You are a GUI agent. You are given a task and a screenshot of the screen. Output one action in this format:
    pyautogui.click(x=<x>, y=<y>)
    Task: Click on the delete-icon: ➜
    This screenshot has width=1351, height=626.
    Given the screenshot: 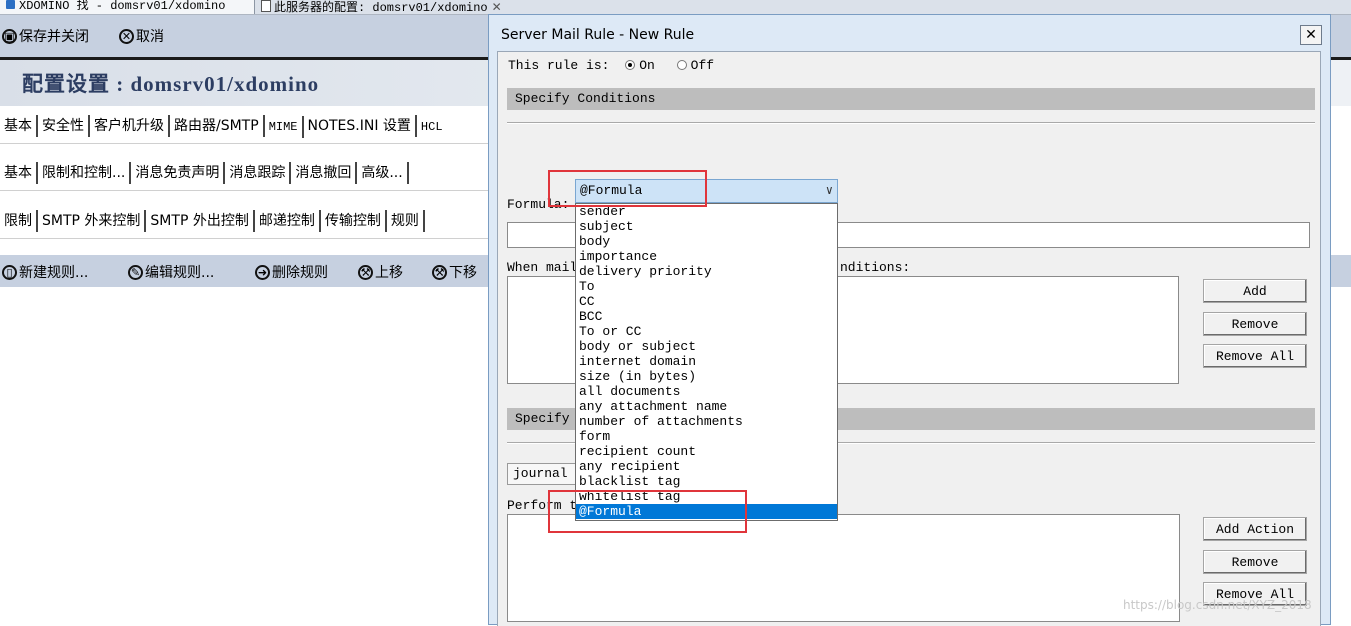 What is the action you would take?
    pyautogui.click(x=262, y=272)
    